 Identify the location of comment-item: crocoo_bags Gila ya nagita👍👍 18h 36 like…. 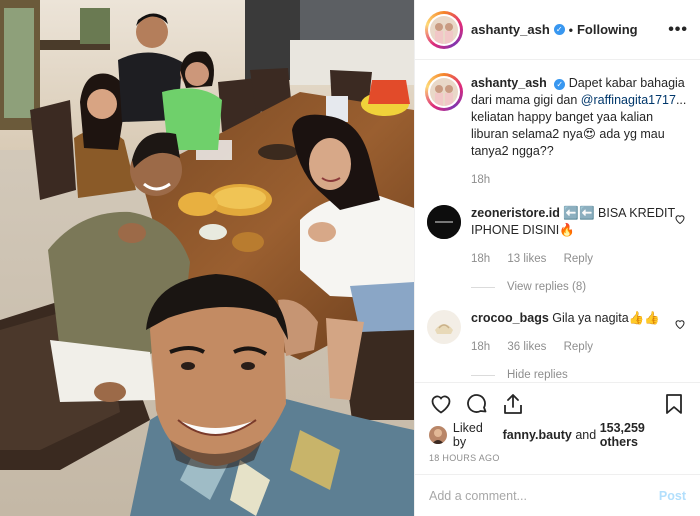
(557, 345).